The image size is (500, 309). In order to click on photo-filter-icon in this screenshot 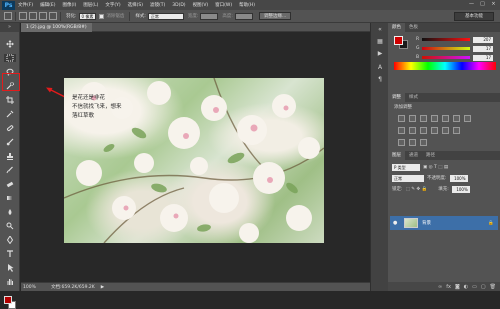, I will do `click(412, 130)`.